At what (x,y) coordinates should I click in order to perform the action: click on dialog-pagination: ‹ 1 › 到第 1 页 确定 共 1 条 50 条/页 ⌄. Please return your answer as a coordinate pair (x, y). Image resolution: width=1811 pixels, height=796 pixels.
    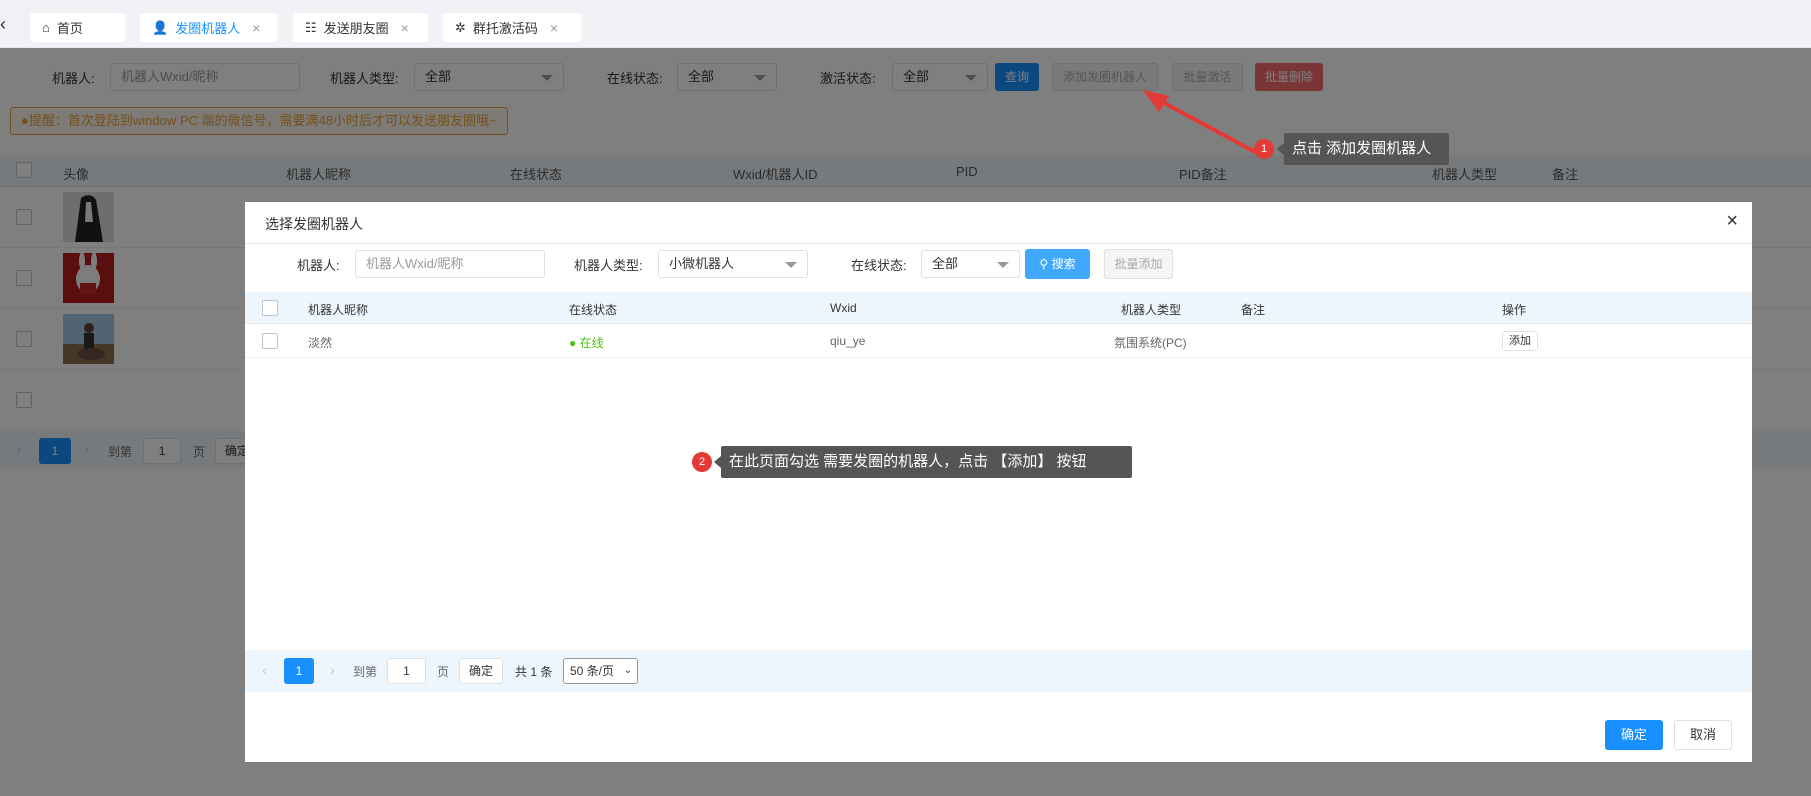
    Looking at the image, I should click on (998, 671).